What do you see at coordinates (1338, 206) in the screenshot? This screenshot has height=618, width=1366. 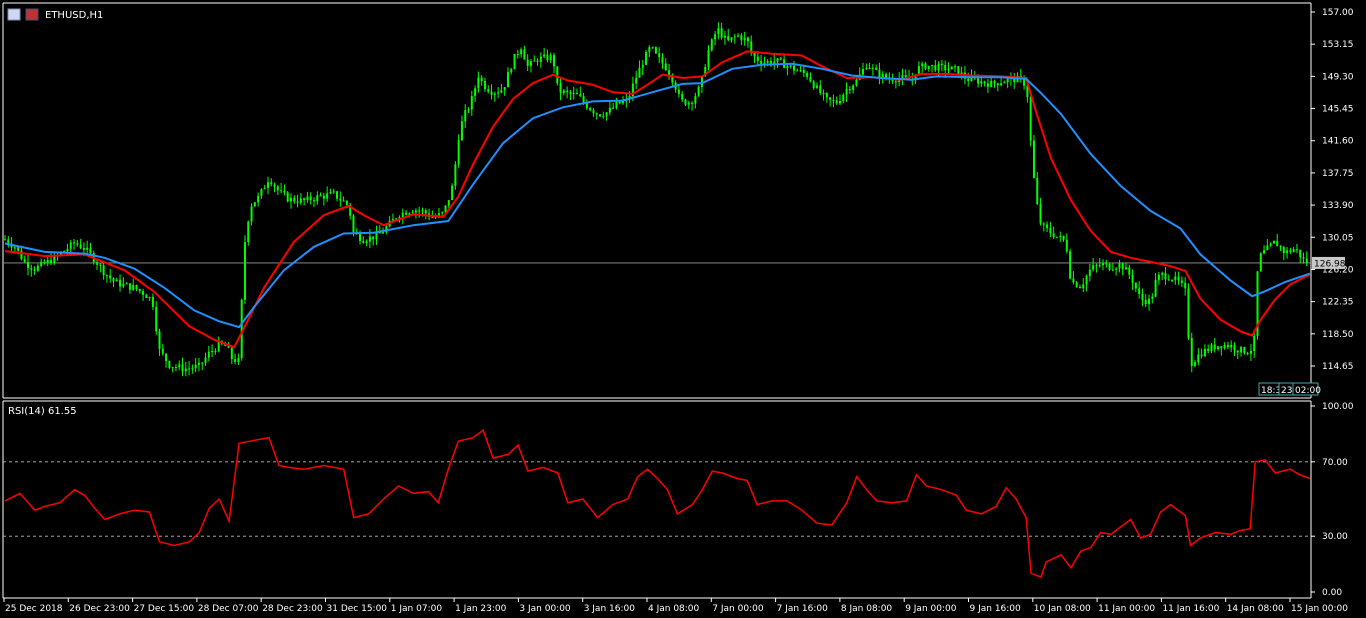 I see `price-tick-label: 133.90` at bounding box center [1338, 206].